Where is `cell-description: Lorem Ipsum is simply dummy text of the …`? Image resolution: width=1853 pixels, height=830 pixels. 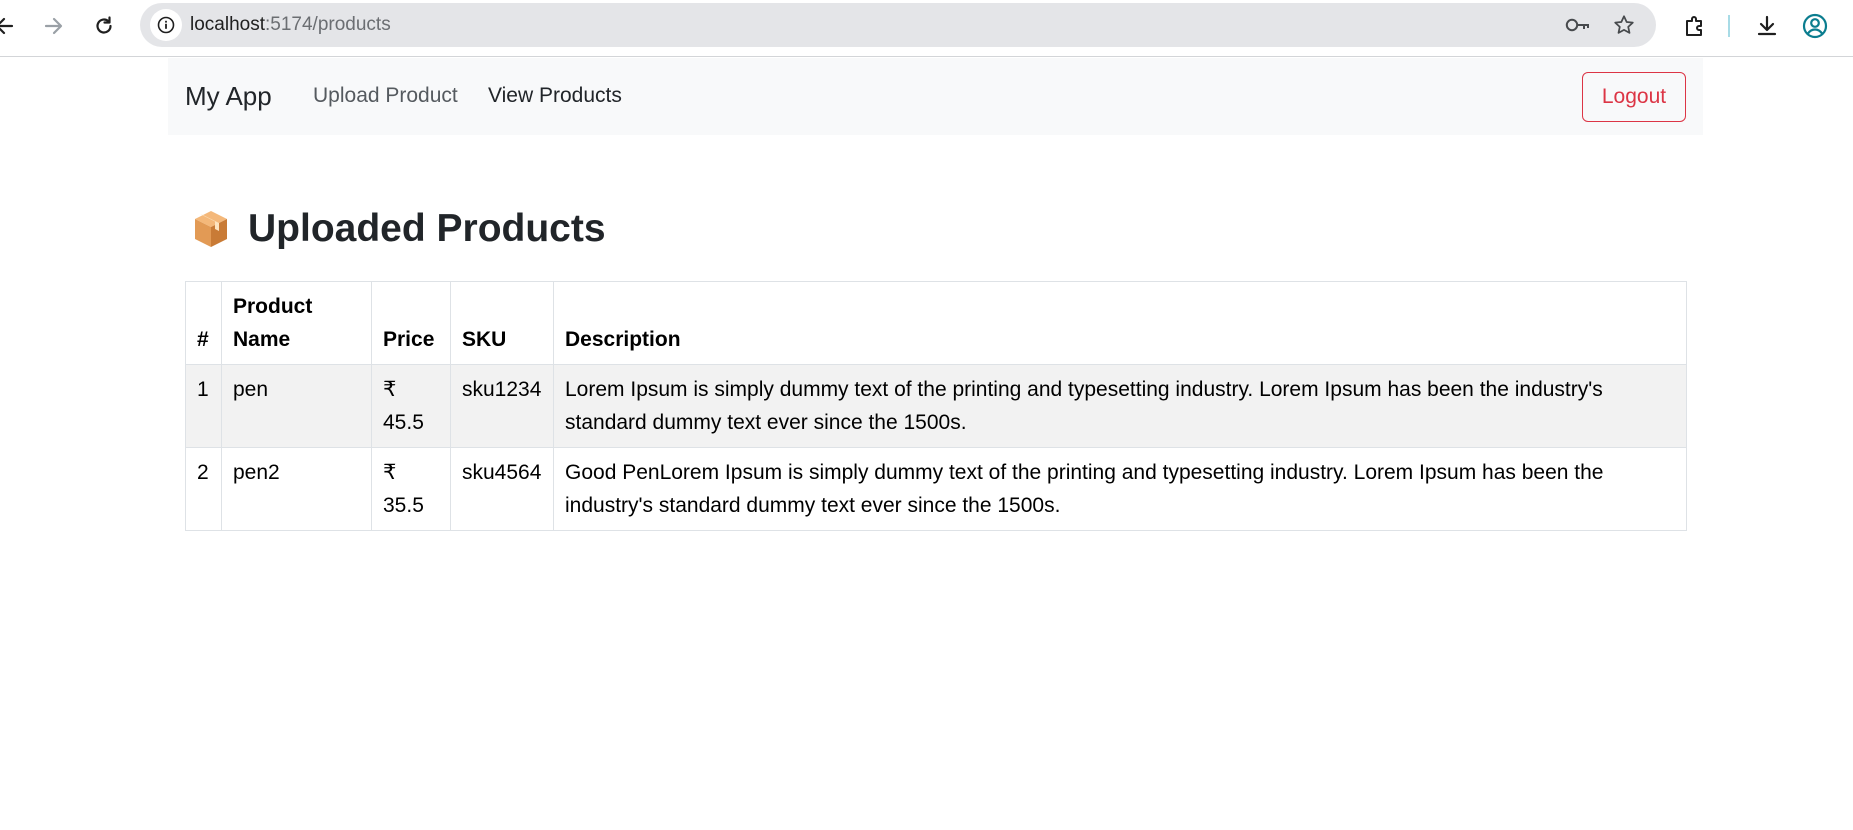
cell-description: Lorem Ipsum is simply dummy text of the … is located at coordinates (1120, 406).